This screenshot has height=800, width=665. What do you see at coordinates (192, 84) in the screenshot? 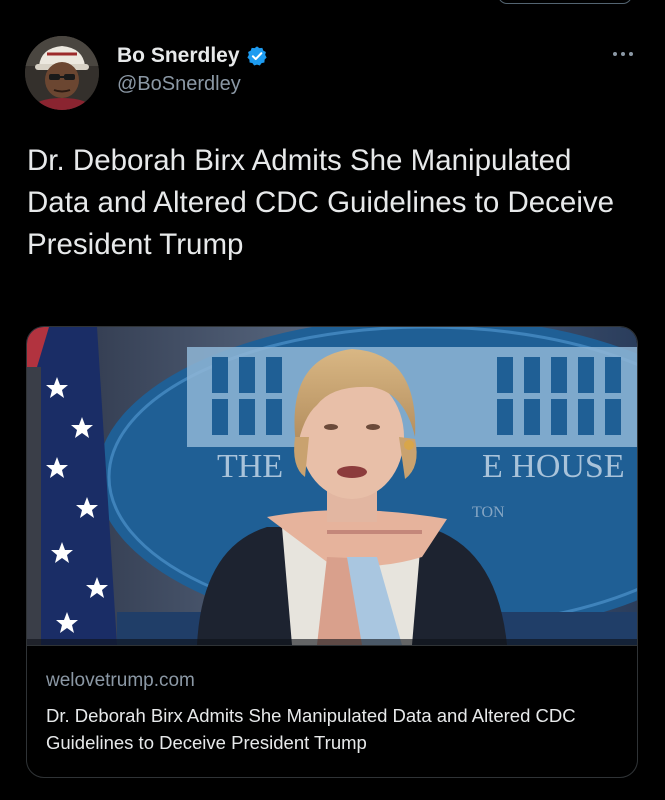
I see `user-handle: @BoSnerdley` at bounding box center [192, 84].